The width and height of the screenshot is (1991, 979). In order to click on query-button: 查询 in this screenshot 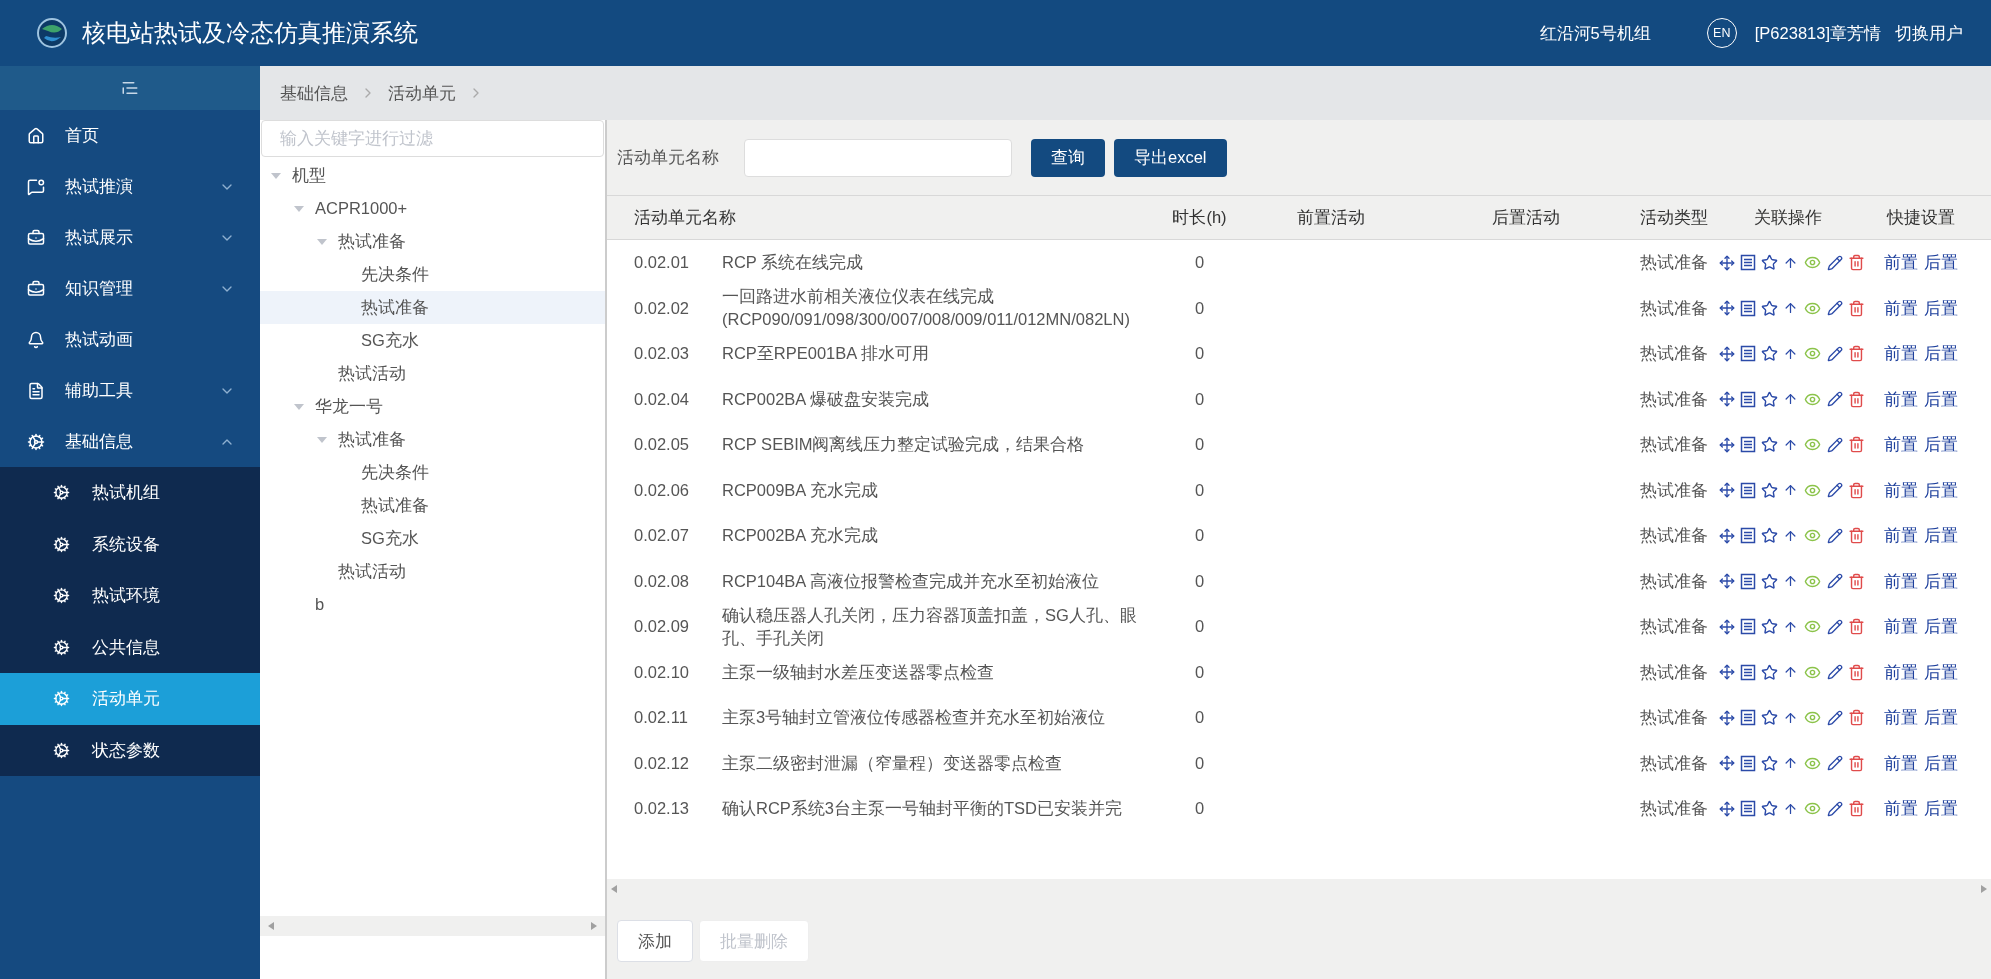, I will do `click(1068, 157)`.